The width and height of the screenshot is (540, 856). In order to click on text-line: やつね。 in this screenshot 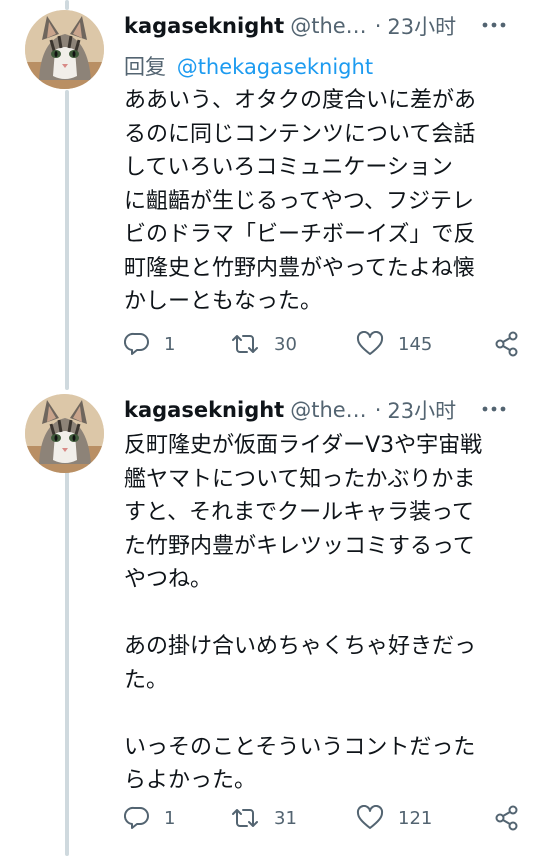, I will do `click(168, 579)`.